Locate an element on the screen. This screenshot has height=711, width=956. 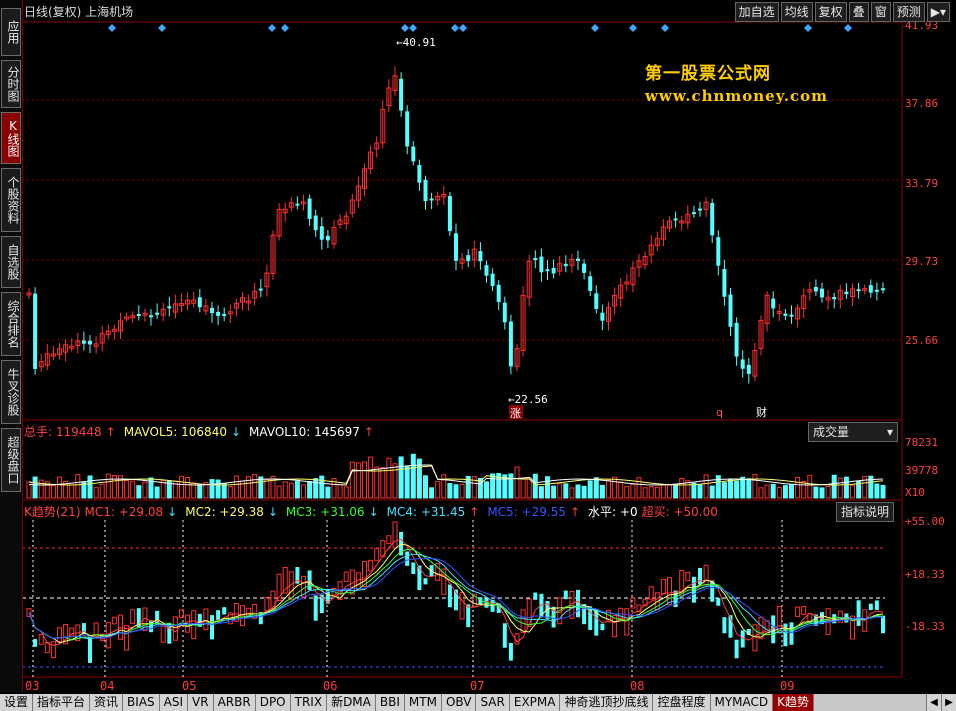
volume-dropdown: 成交量 ▾ is located at coordinates (853, 432).